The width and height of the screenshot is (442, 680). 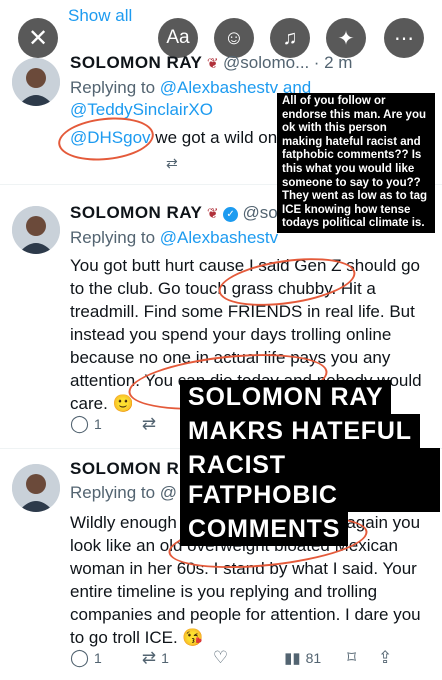 I want to click on bookmark-icon: ⌑, so click(x=351, y=657).